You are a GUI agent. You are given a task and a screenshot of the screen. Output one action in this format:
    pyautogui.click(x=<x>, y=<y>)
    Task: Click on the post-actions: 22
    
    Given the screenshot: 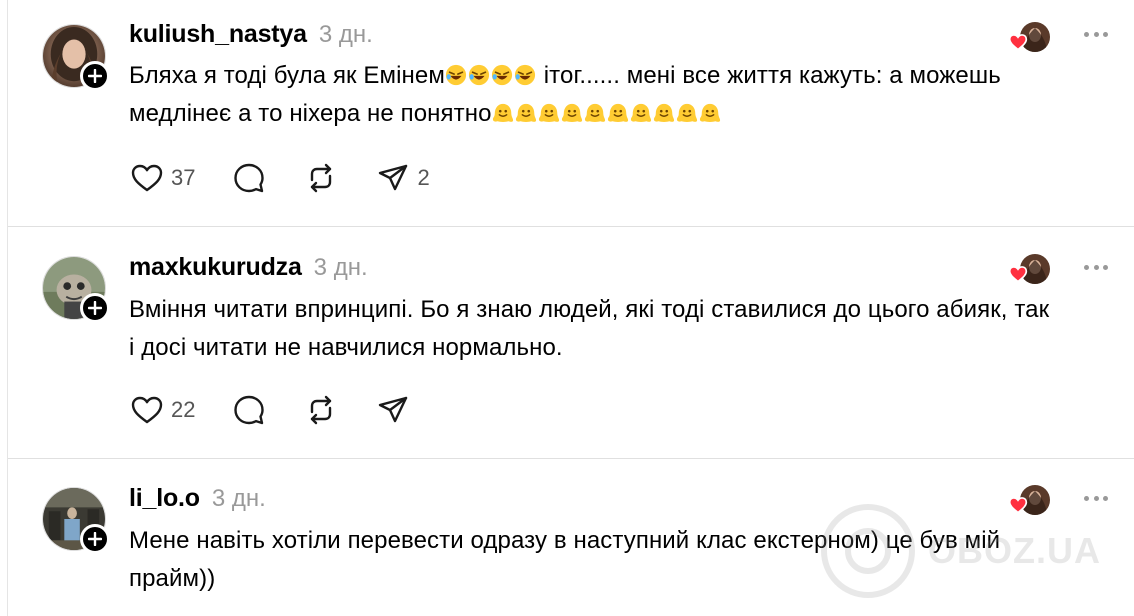 What is the action you would take?
    pyautogui.click(x=291, y=410)
    